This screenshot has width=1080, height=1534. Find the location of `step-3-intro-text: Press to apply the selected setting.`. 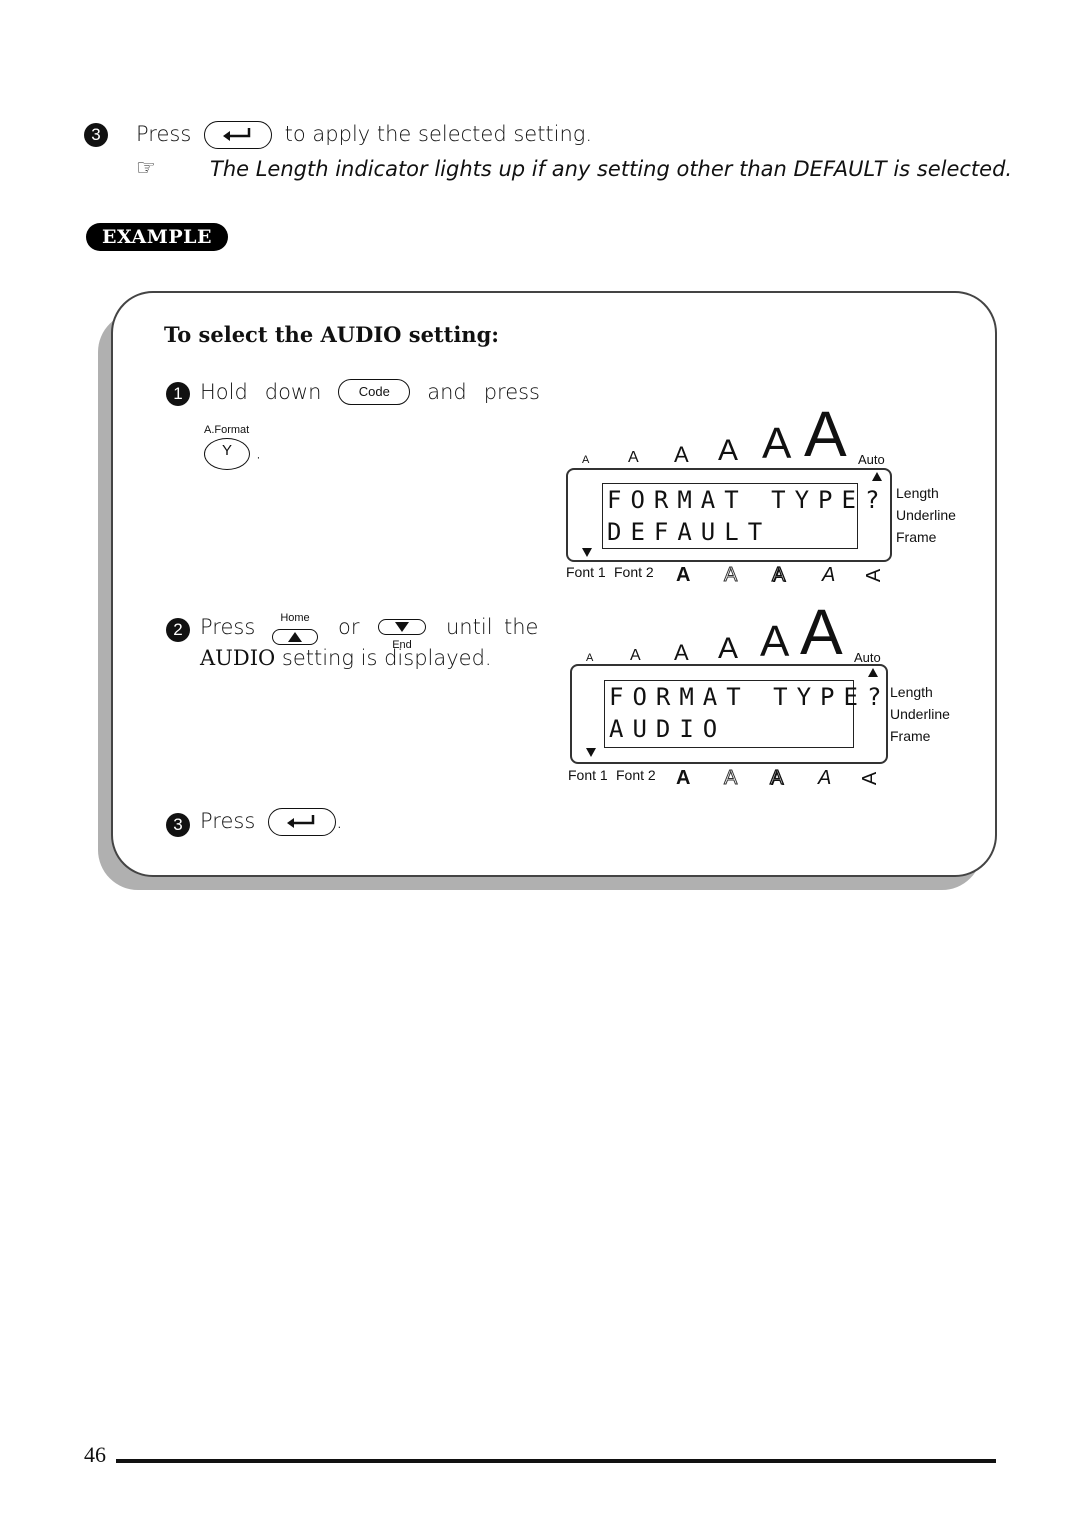

step-3-intro-text: Press to apply the selected setting. is located at coordinates (364, 135).